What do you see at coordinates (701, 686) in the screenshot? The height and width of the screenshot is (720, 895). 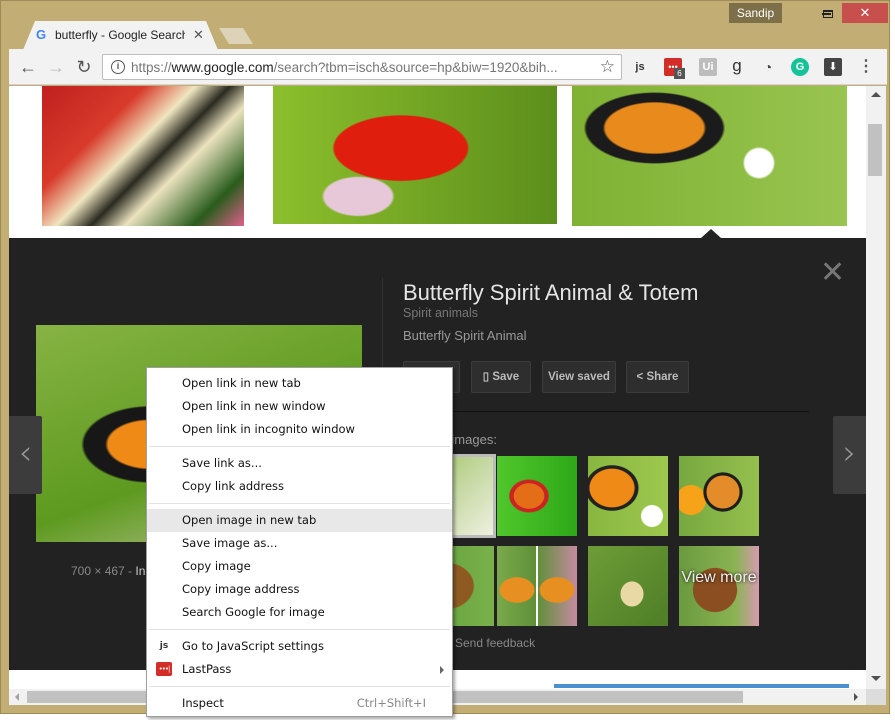 I see `page-load-progress-bar` at bounding box center [701, 686].